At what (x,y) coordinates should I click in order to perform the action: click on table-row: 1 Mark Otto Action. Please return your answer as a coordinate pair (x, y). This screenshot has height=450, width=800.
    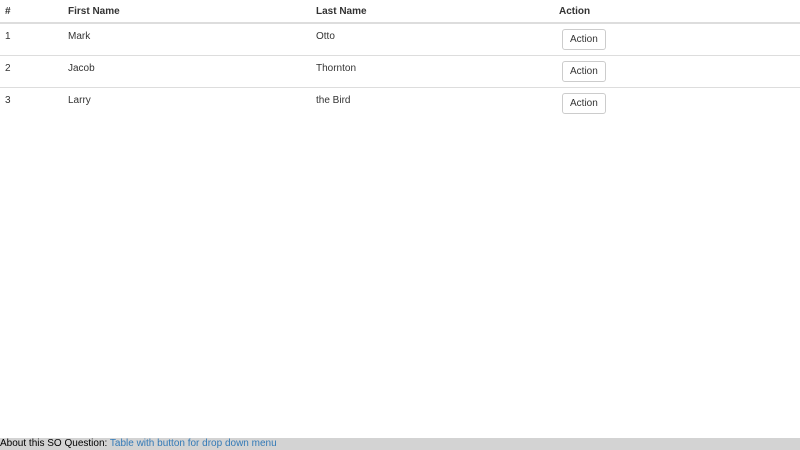
    Looking at the image, I should click on (400, 39).